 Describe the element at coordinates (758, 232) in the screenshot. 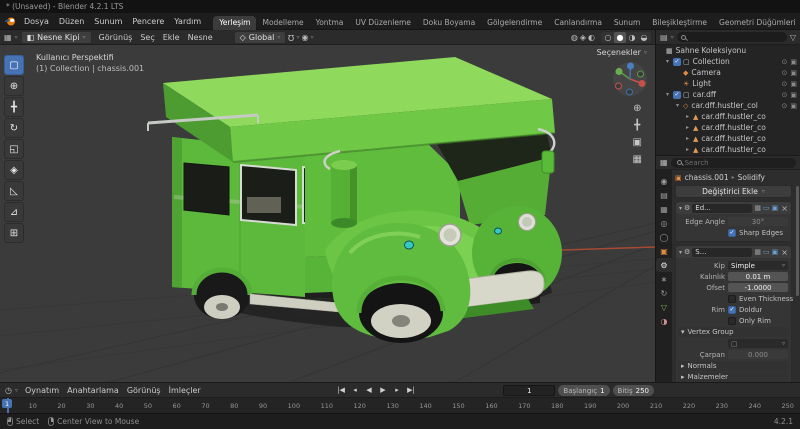

I see `sharp-edges-checkbox: ✓ Sharp Edges` at that location.